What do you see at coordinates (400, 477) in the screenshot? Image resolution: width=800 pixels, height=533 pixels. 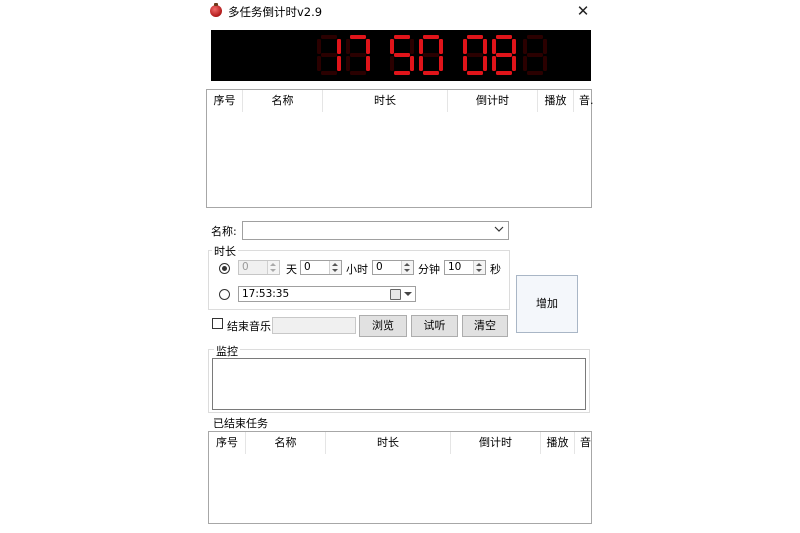 I see `finished-table: 序号 名称 时长 倒计时 播放 音` at bounding box center [400, 477].